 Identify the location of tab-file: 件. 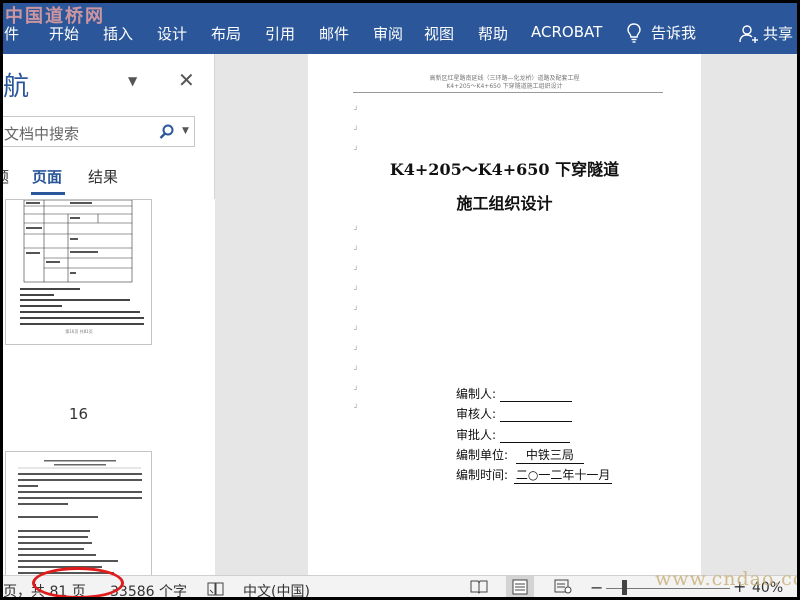
(11, 33).